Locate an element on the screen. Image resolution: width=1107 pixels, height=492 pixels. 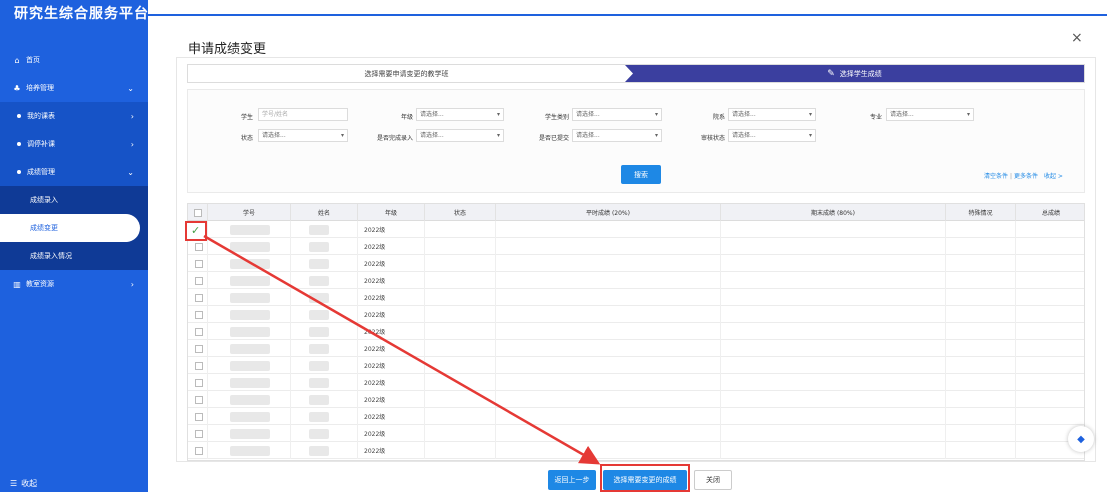
back-button: 返回上一步 is located at coordinates (572, 480).